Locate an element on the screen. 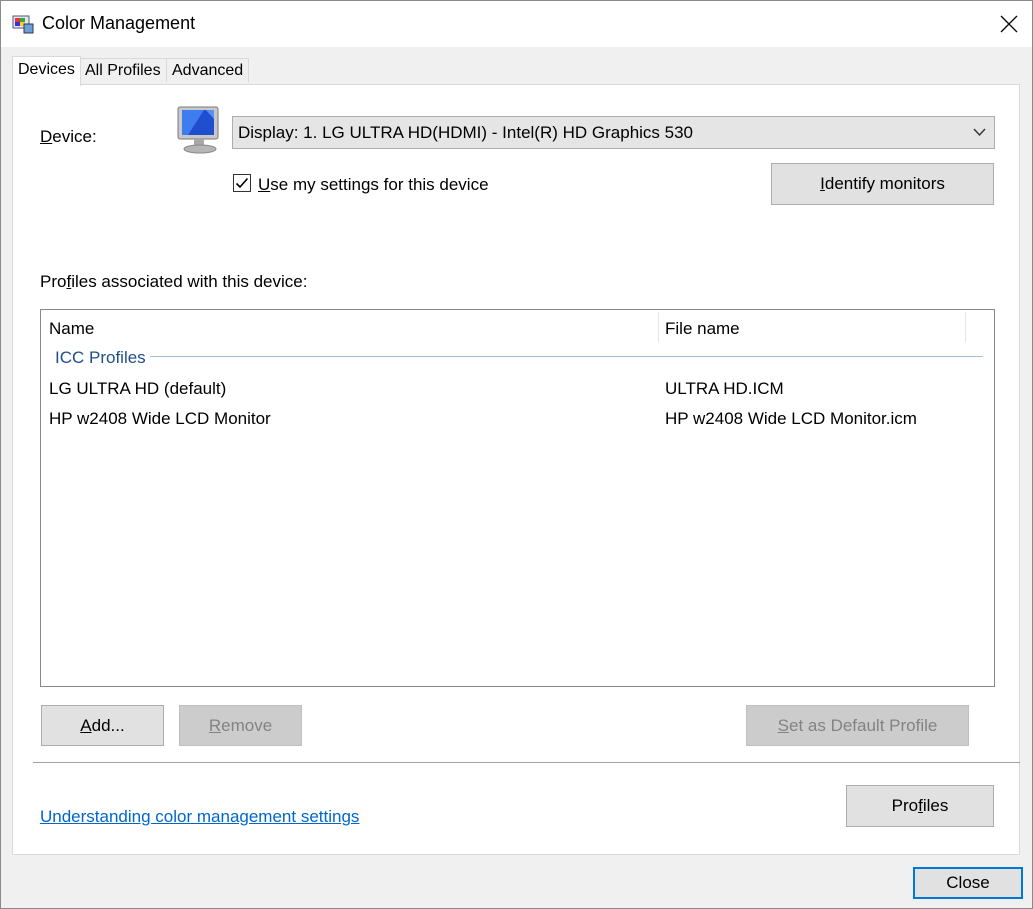 Image resolution: width=1033 pixels, height=909 pixels. group-divider is located at coordinates (566, 356).